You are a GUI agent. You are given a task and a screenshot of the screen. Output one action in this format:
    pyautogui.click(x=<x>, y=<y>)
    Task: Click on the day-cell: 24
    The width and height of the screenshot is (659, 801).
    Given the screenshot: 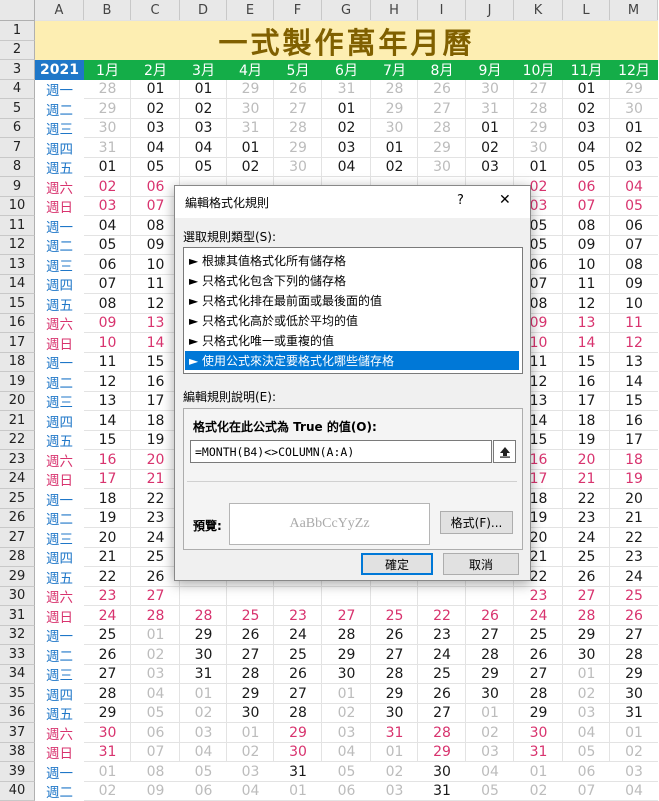 What is the action you would take?
    pyautogui.click(x=107, y=616)
    